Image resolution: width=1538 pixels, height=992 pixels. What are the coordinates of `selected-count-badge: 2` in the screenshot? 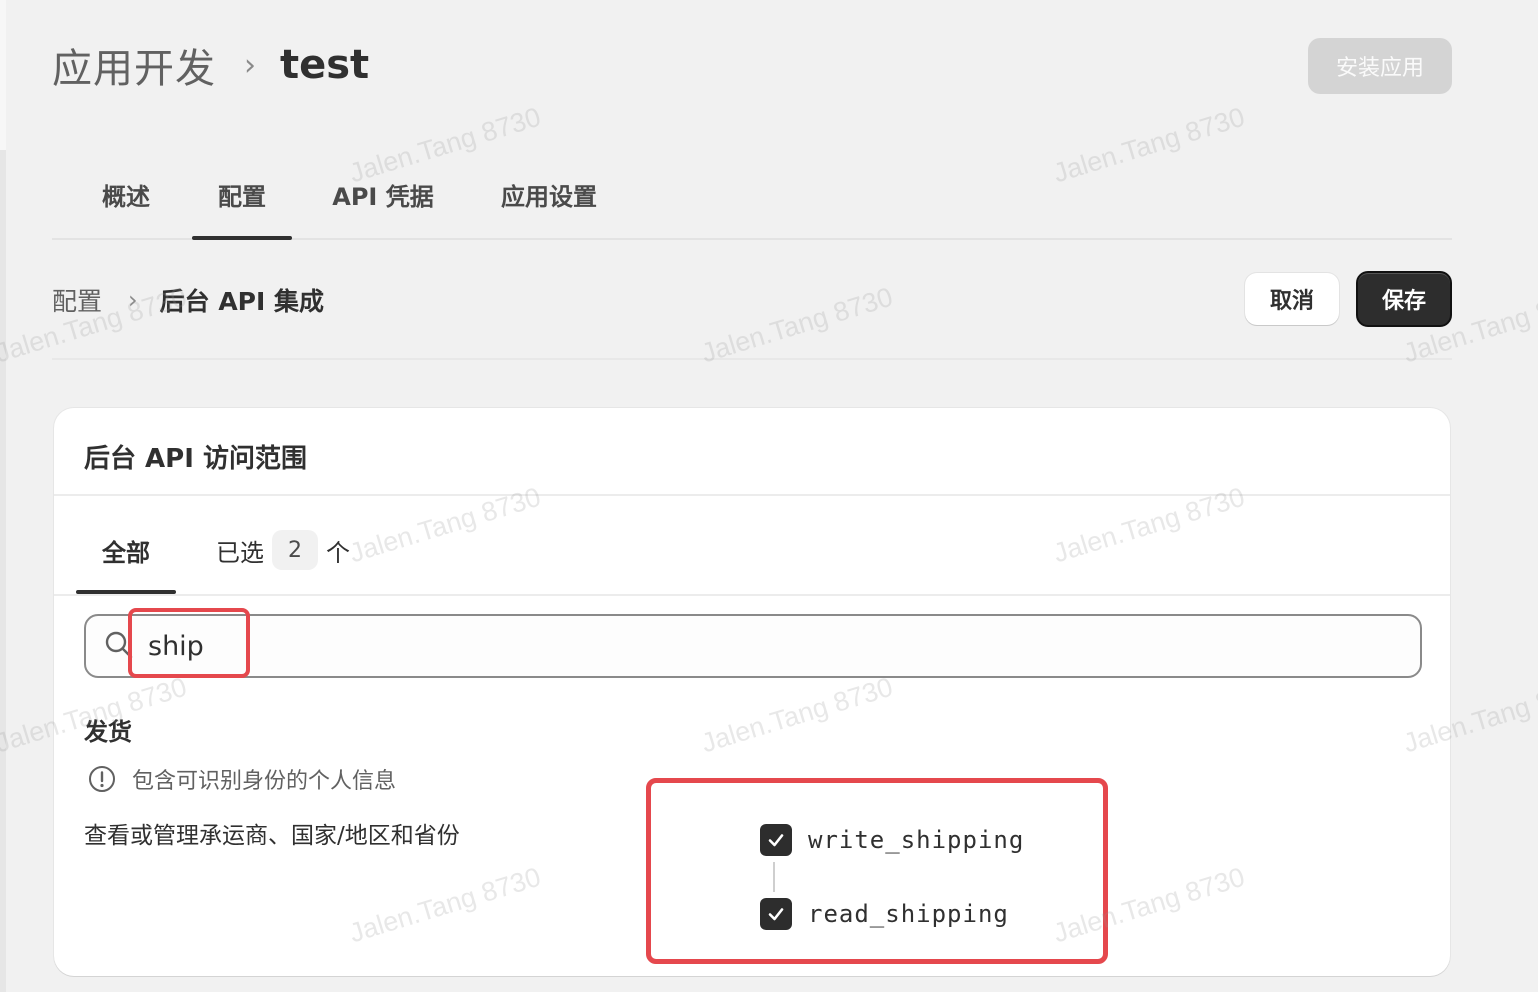 It's located at (295, 550).